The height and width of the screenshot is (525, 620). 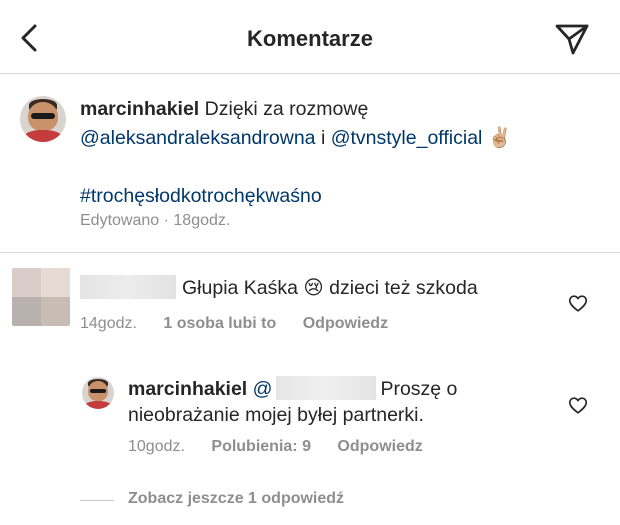 I want to click on caption-text-start: Dzięki za rozmowę, so click(x=286, y=109).